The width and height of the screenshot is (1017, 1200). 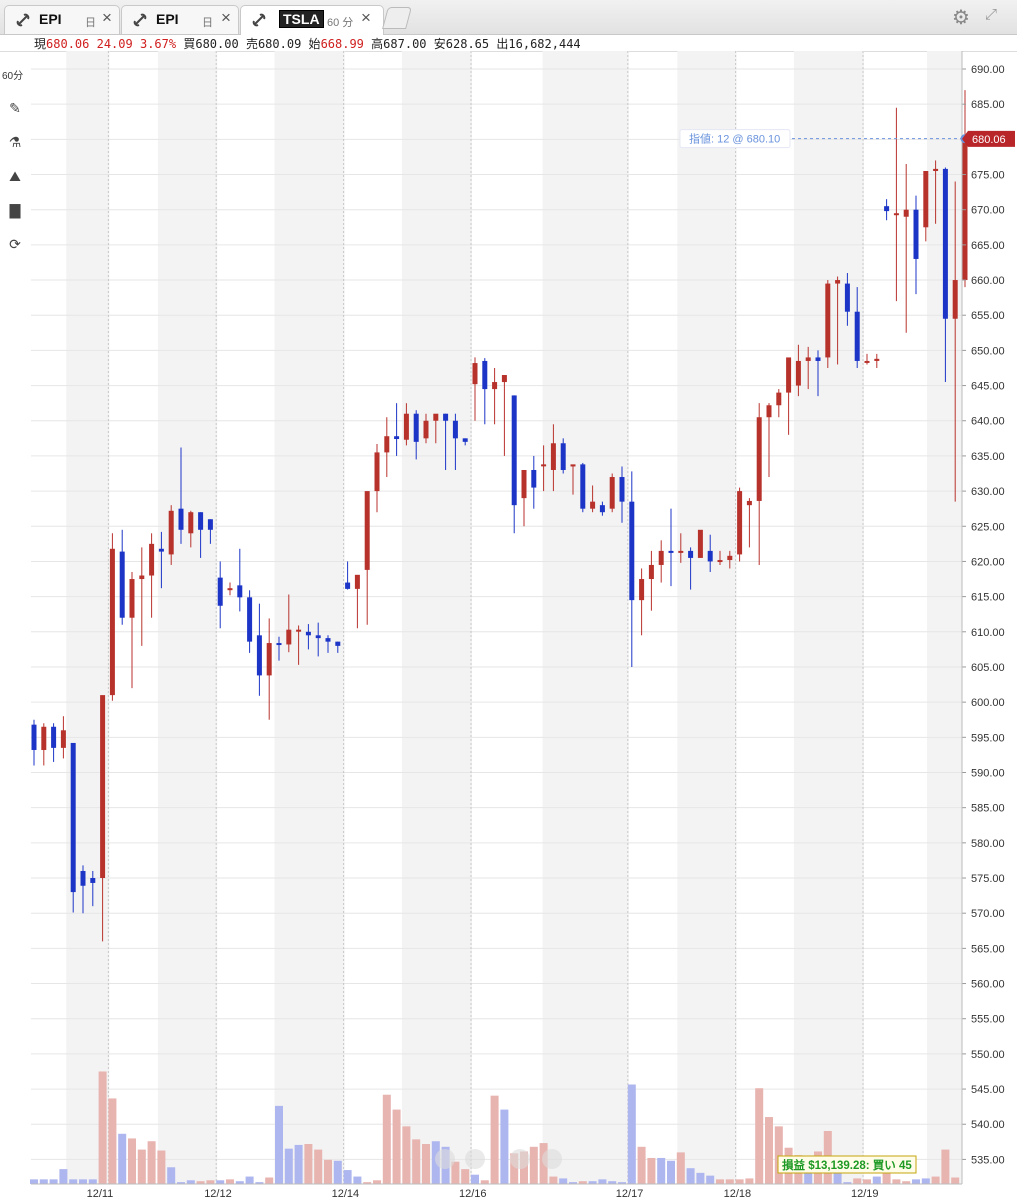 I want to click on zoom-out-icon, so click(x=445, y=1159).